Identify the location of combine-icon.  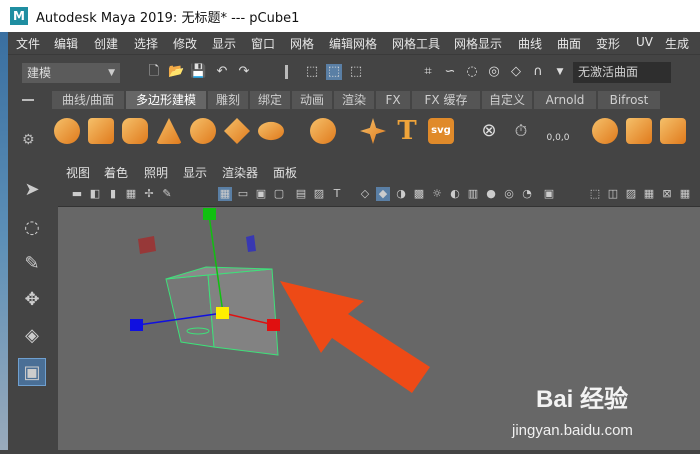
(605, 131).